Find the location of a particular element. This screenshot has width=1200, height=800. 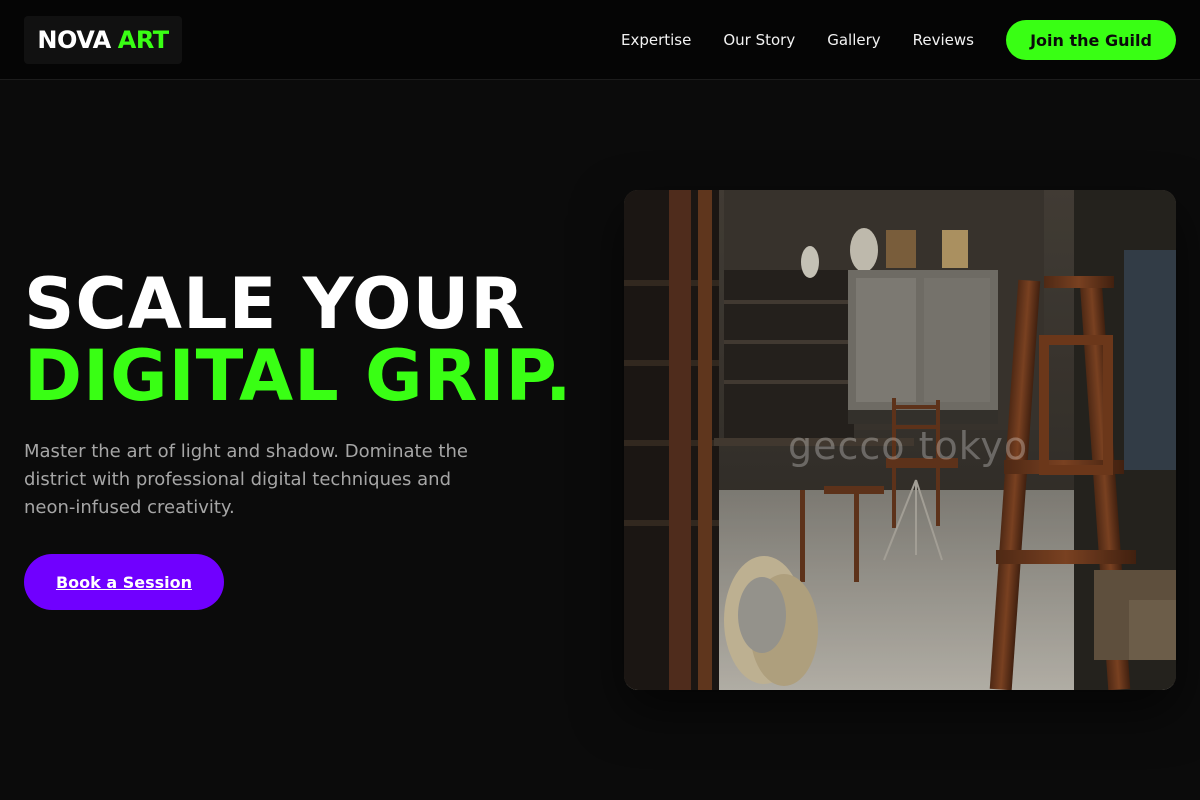

brand-name-primary: NOVA is located at coordinates (74, 40).